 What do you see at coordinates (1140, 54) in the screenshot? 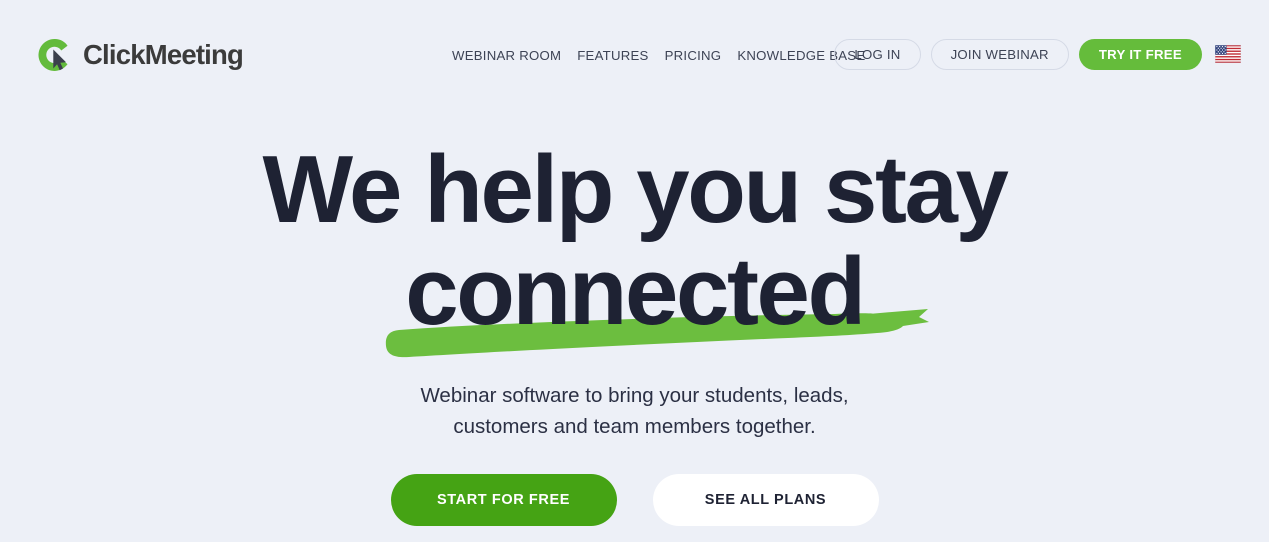
I see `try-it-free-button: TRY IT FREE` at bounding box center [1140, 54].